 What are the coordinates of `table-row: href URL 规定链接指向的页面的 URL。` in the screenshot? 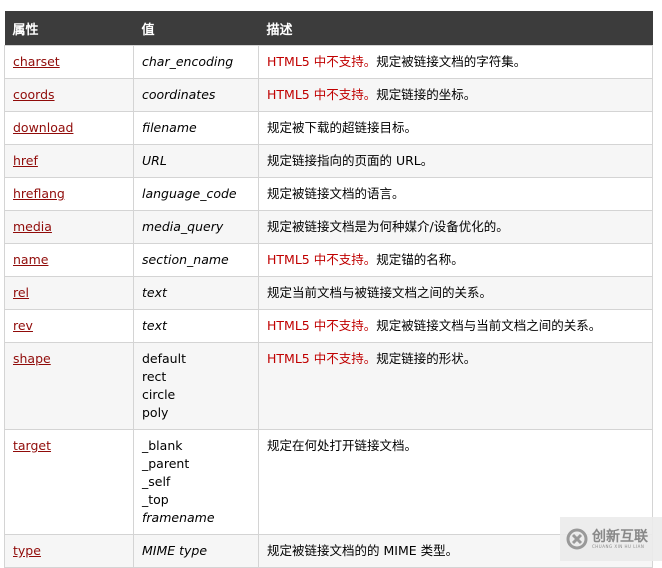 It's located at (328, 161).